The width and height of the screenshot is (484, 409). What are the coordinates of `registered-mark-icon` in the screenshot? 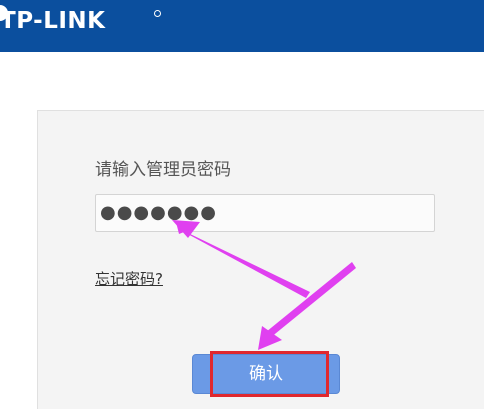 It's located at (157, 13).